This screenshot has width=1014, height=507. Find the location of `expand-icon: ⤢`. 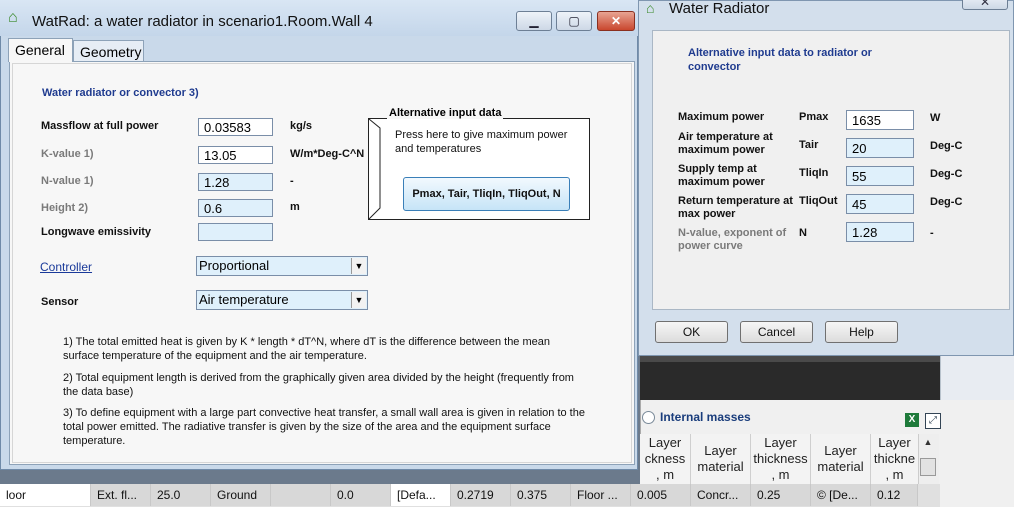

expand-icon: ⤢ is located at coordinates (933, 421).